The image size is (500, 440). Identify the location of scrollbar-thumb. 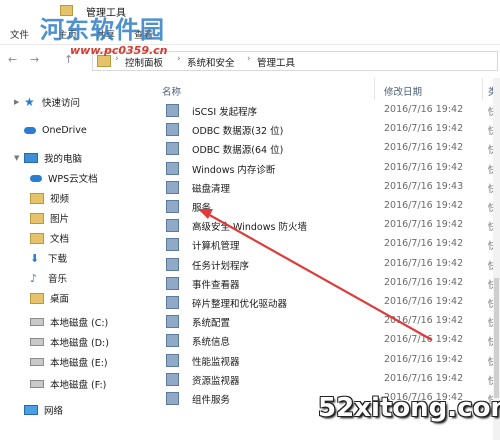
(496, 338).